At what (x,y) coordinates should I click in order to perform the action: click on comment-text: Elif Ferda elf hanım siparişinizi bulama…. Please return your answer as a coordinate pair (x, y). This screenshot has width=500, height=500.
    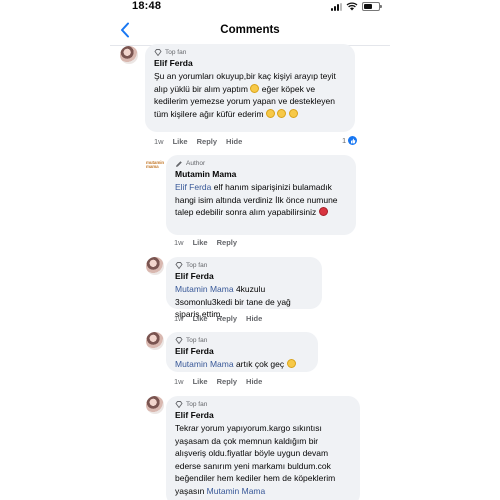
    Looking at the image, I should click on (261, 200).